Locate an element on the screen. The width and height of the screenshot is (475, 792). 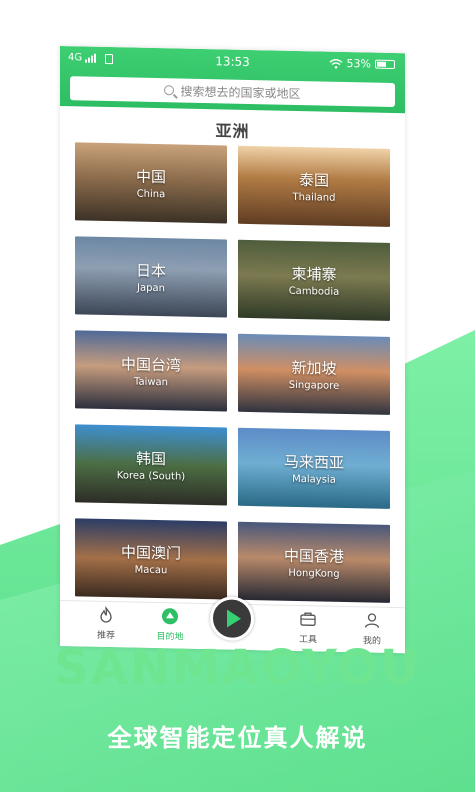
battery-icon is located at coordinates (385, 64).